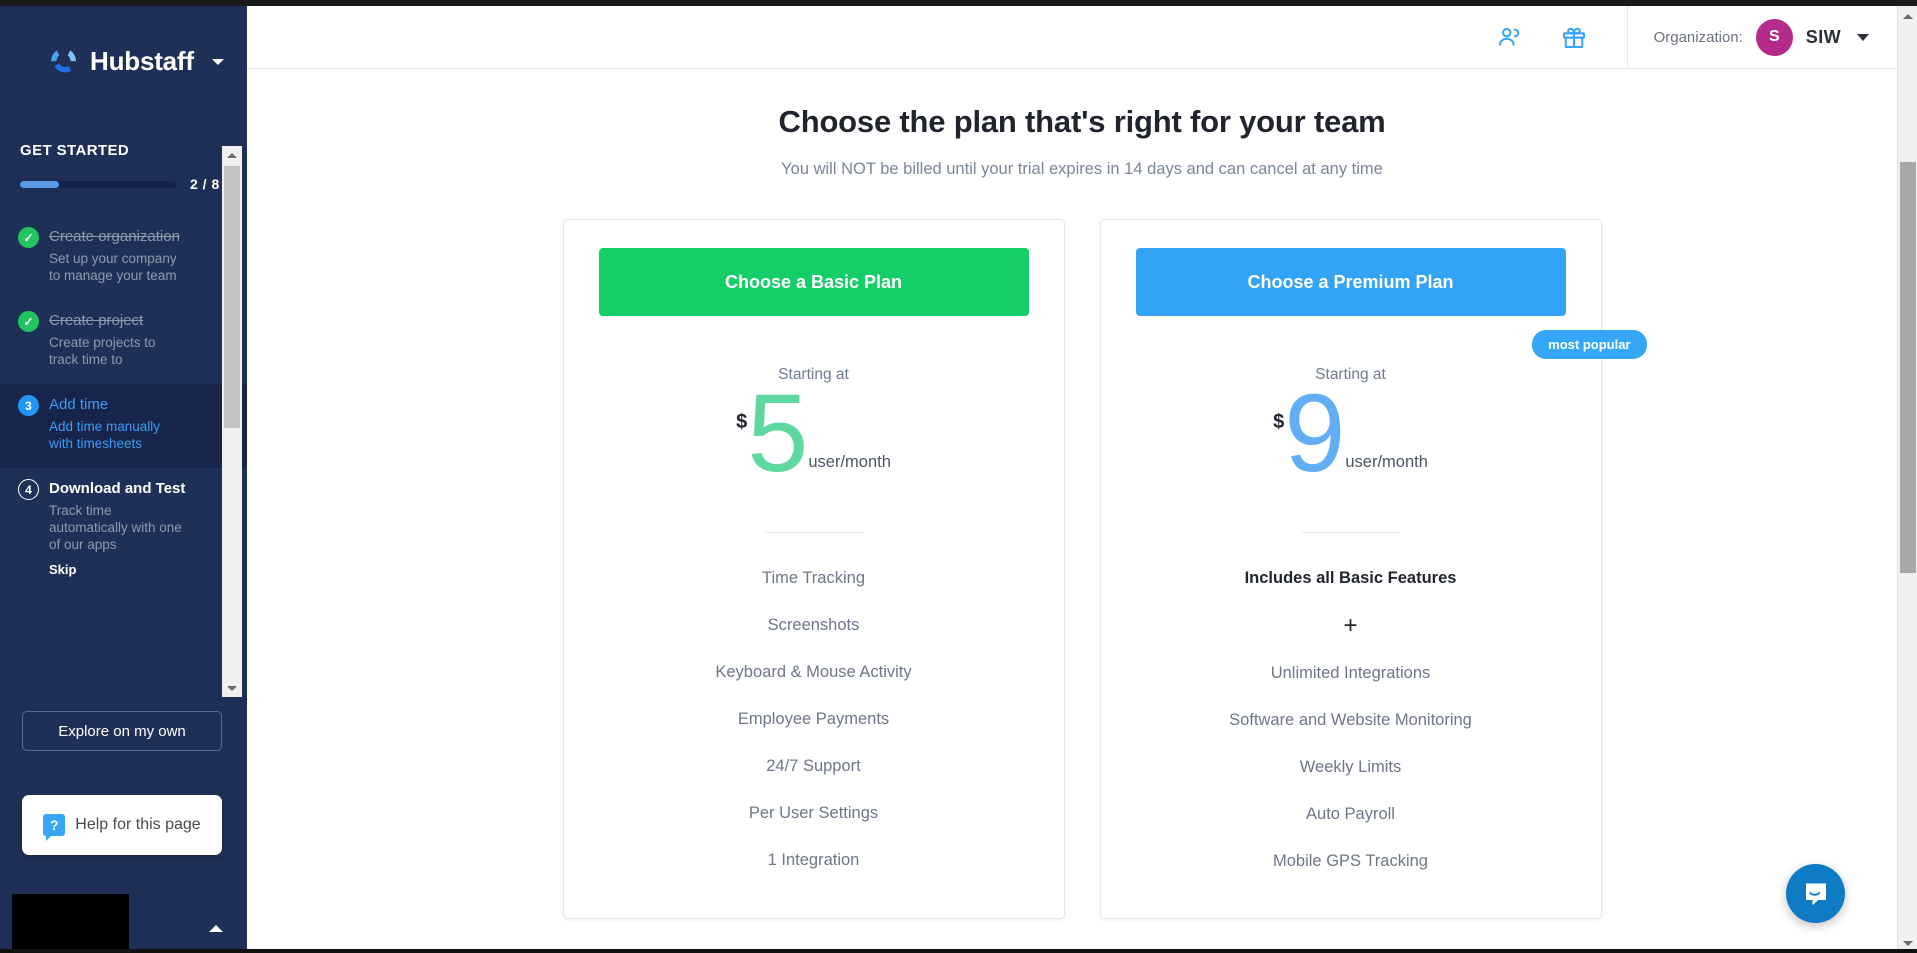 This screenshot has height=953, width=1917. What do you see at coordinates (123, 41) in the screenshot?
I see `brand-logo: Hubstaff` at bounding box center [123, 41].